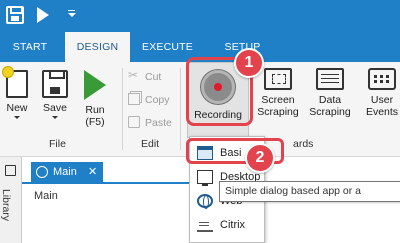 This screenshot has width=400, height=243. What do you see at coordinates (382, 100) in the screenshot?
I see `user-events-label-1: User` at bounding box center [382, 100].